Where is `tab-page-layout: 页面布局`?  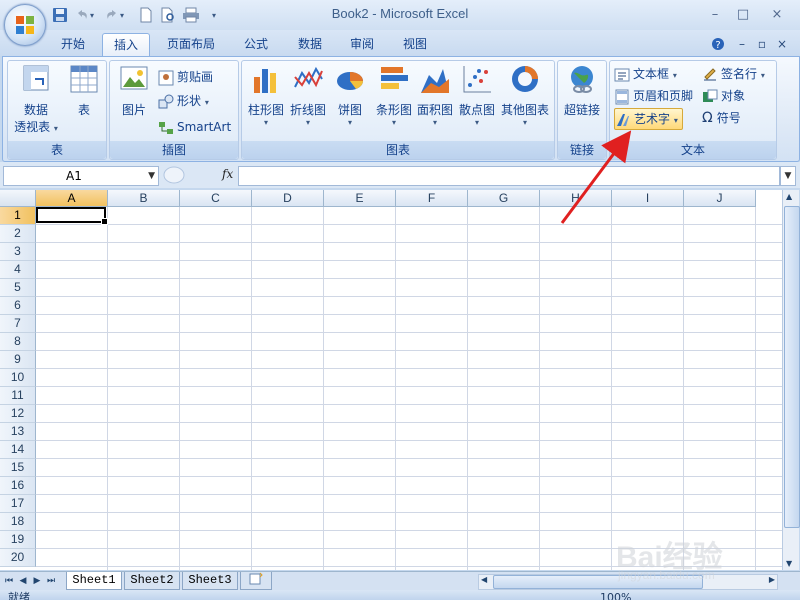
tab-page-layout: 页面布局 is located at coordinates (191, 44).